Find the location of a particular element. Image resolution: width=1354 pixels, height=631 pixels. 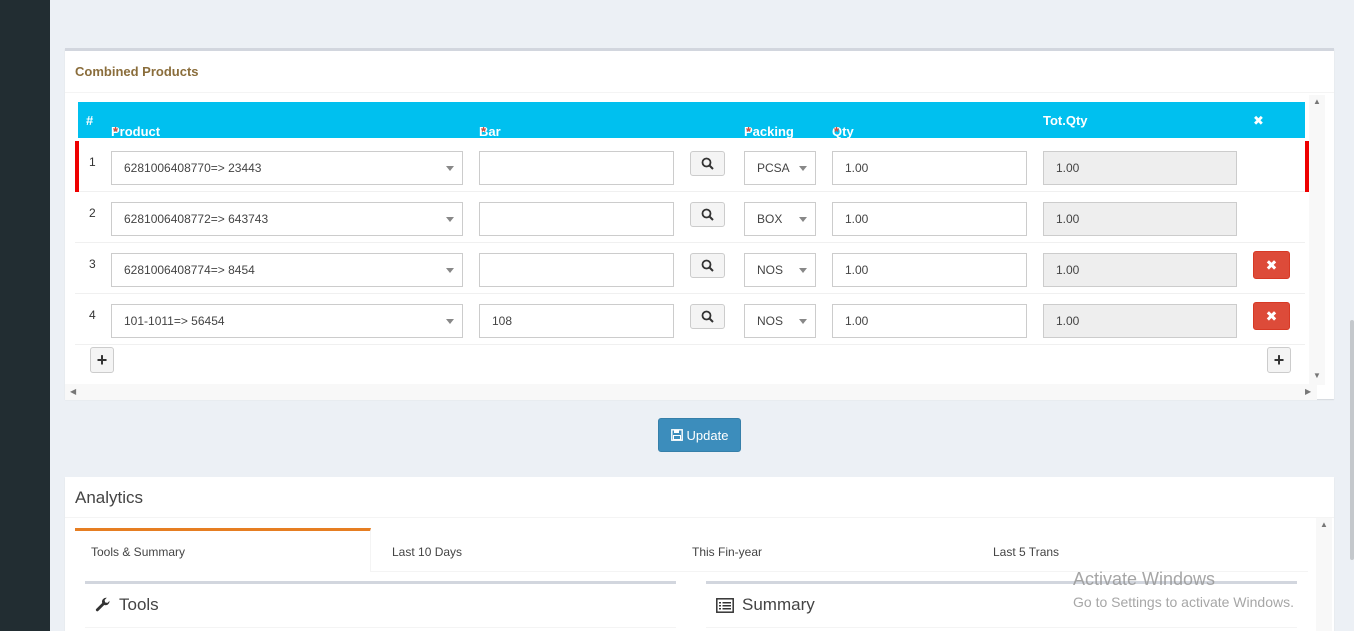

vertical-scrollbar: ▲ is located at coordinates (1324, 574).